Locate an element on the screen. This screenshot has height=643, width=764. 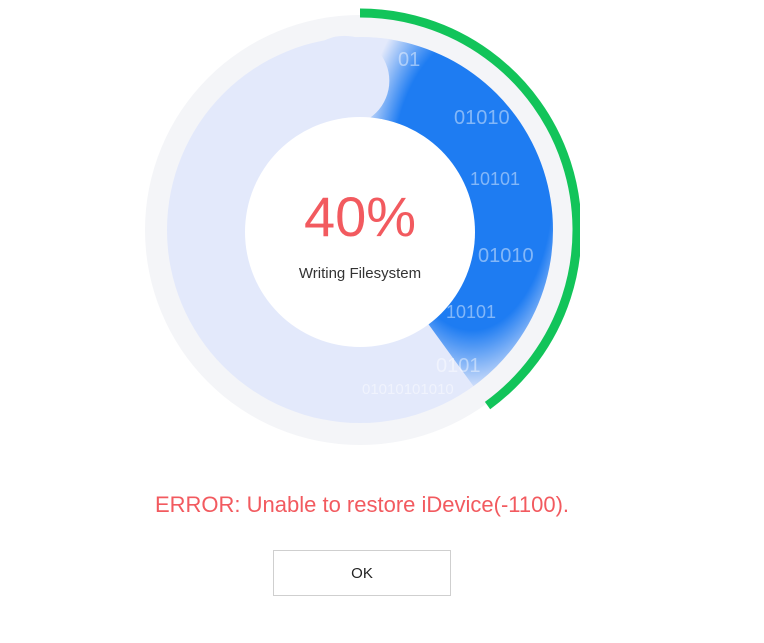
binary-text: 01010101010 is located at coordinates (408, 389).